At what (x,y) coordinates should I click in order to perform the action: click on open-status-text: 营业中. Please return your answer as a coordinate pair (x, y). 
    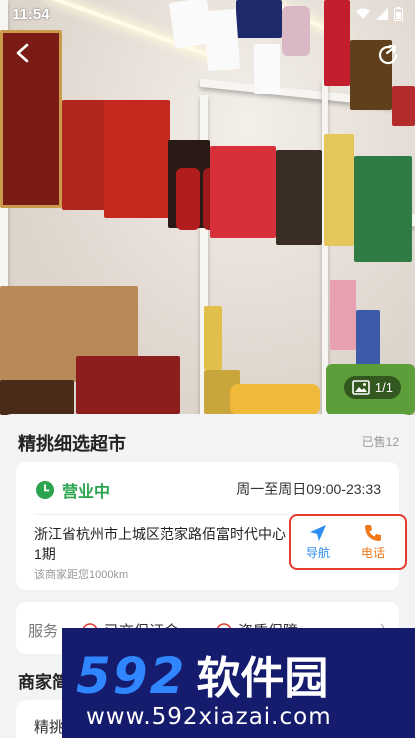
    Looking at the image, I should click on (86, 492).